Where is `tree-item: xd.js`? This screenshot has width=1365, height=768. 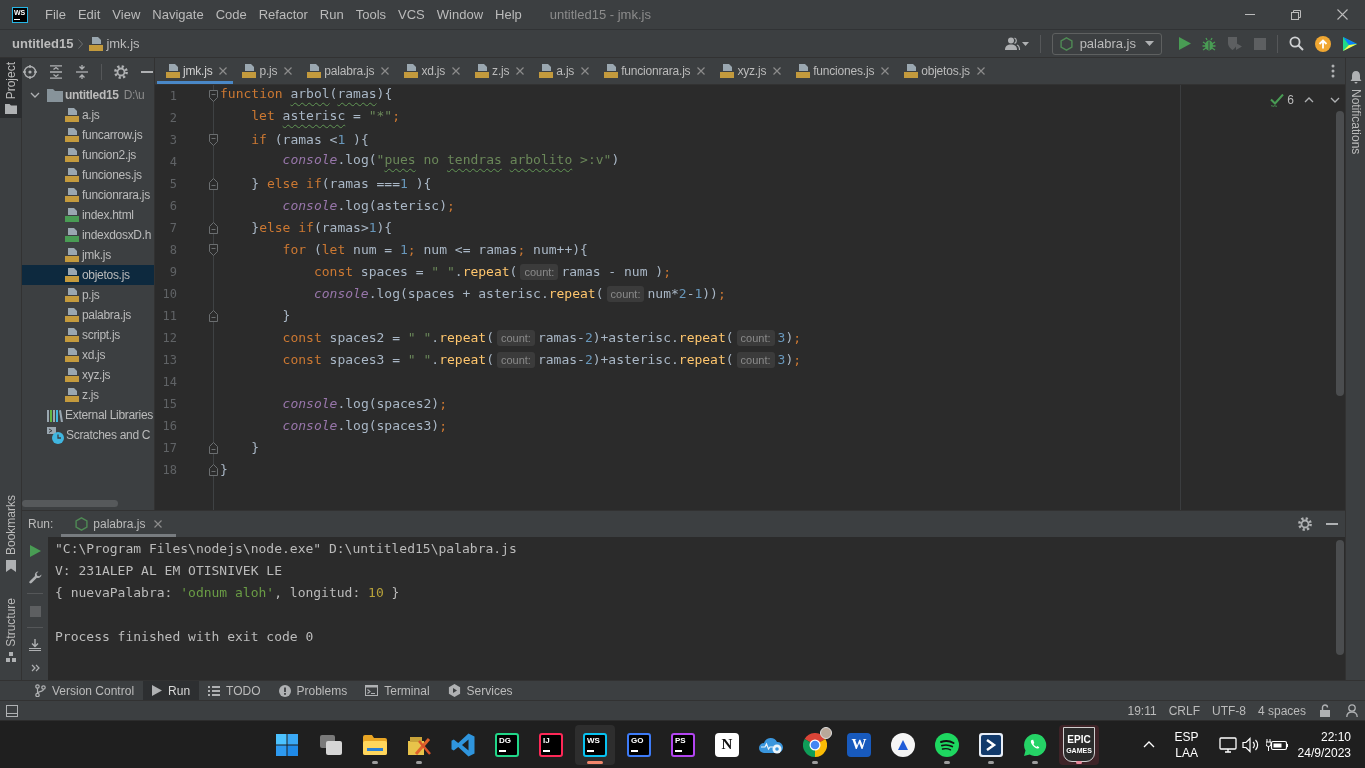
tree-item: xd.js is located at coordinates (88, 355).